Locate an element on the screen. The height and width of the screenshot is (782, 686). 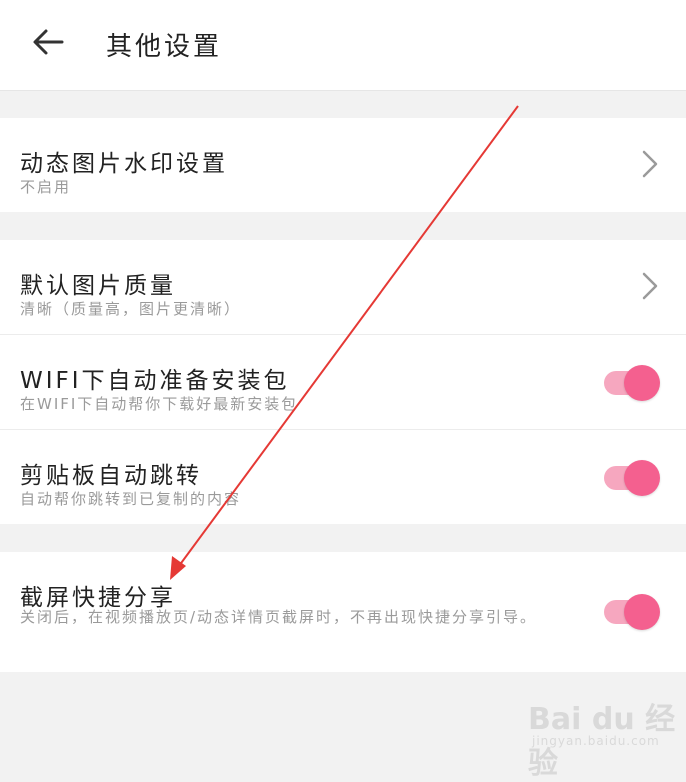
back-button is located at coordinates (48, 42).